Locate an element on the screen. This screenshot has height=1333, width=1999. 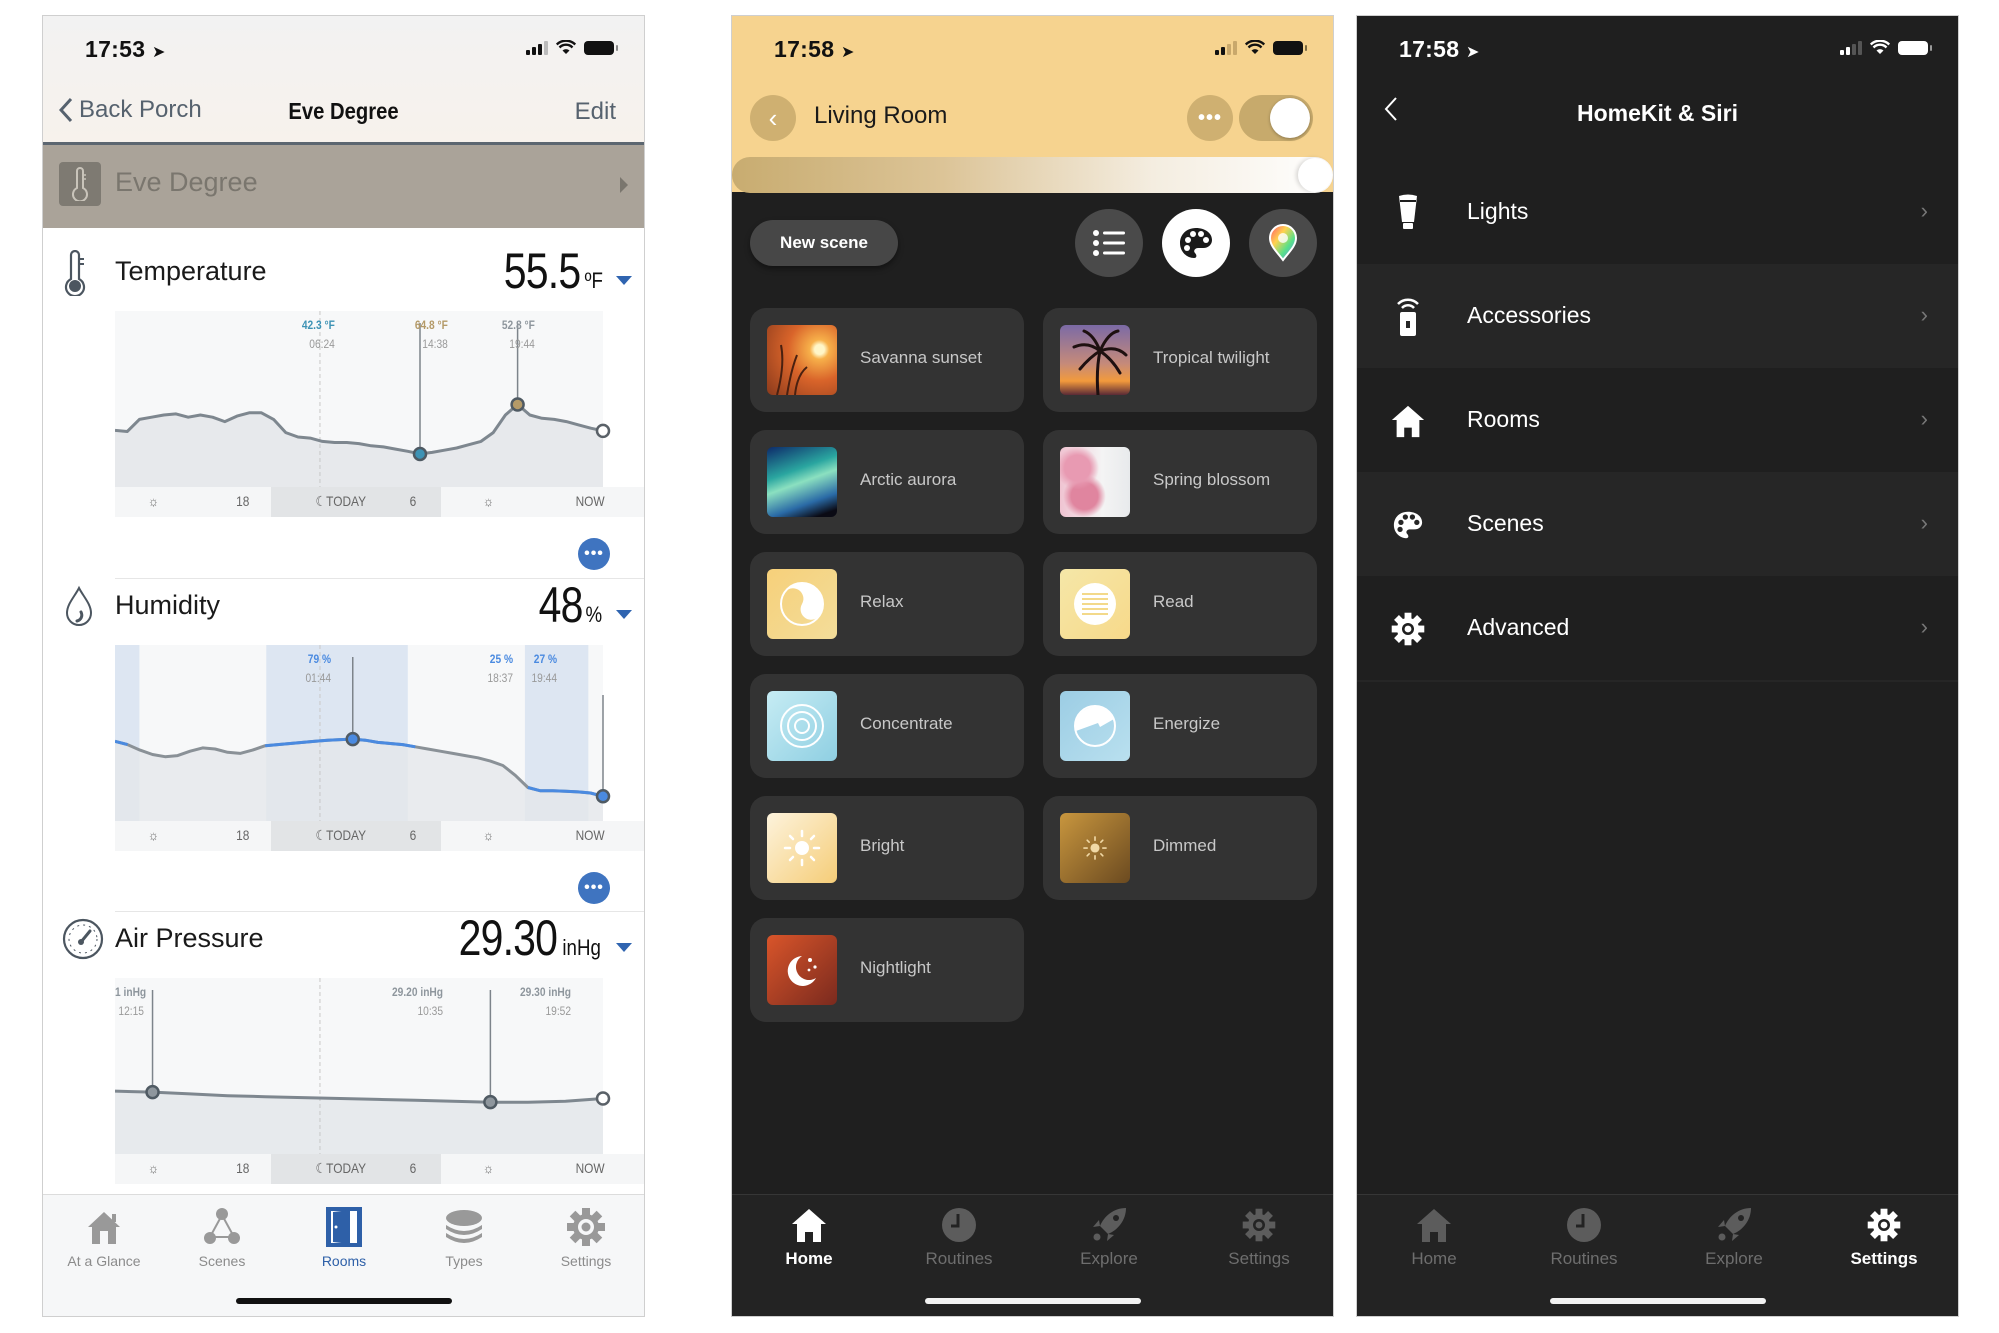
tab-at-a-glance: At a Glance is located at coordinates (104, 1236).